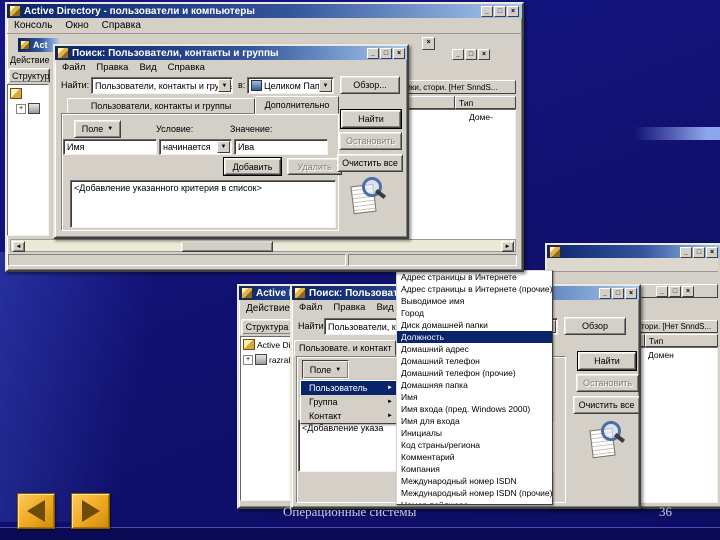 Image resolution: width=720 pixels, height=540 pixels. What do you see at coordinates (481, 117) in the screenshot?
I see `list-value-domain: Доме-` at bounding box center [481, 117].